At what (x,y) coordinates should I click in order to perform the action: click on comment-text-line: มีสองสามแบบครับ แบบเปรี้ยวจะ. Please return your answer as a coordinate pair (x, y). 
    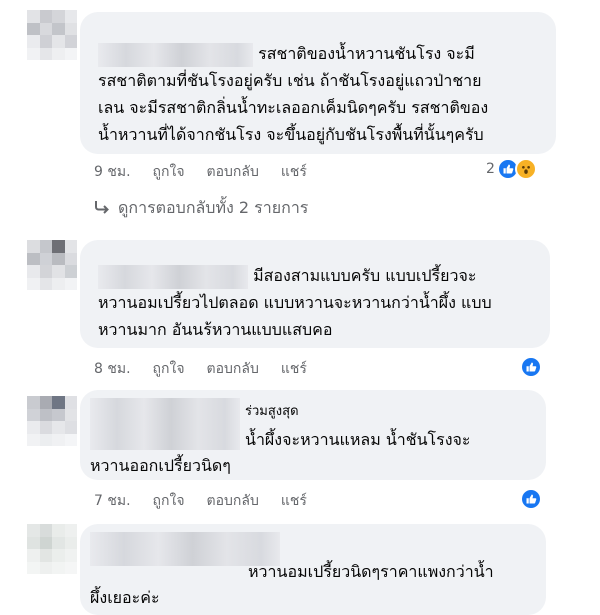
    Looking at the image, I should click on (365, 275).